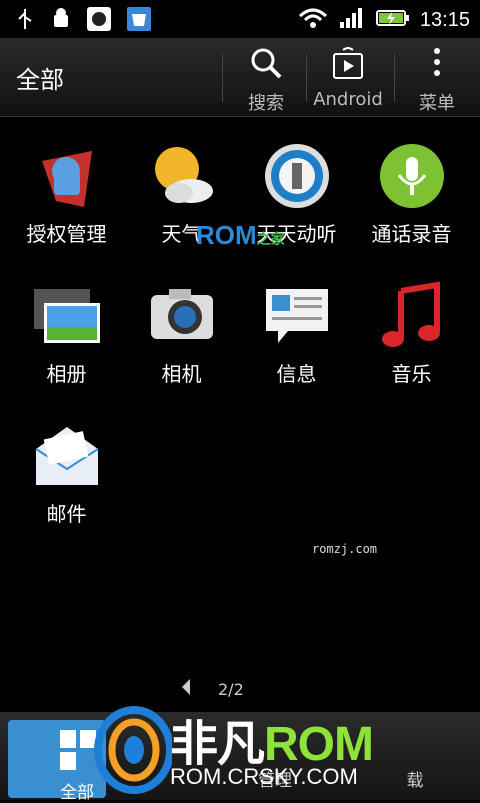 This screenshot has width=480, height=803. I want to click on romzj-watermark: ROM之家, so click(240, 235).